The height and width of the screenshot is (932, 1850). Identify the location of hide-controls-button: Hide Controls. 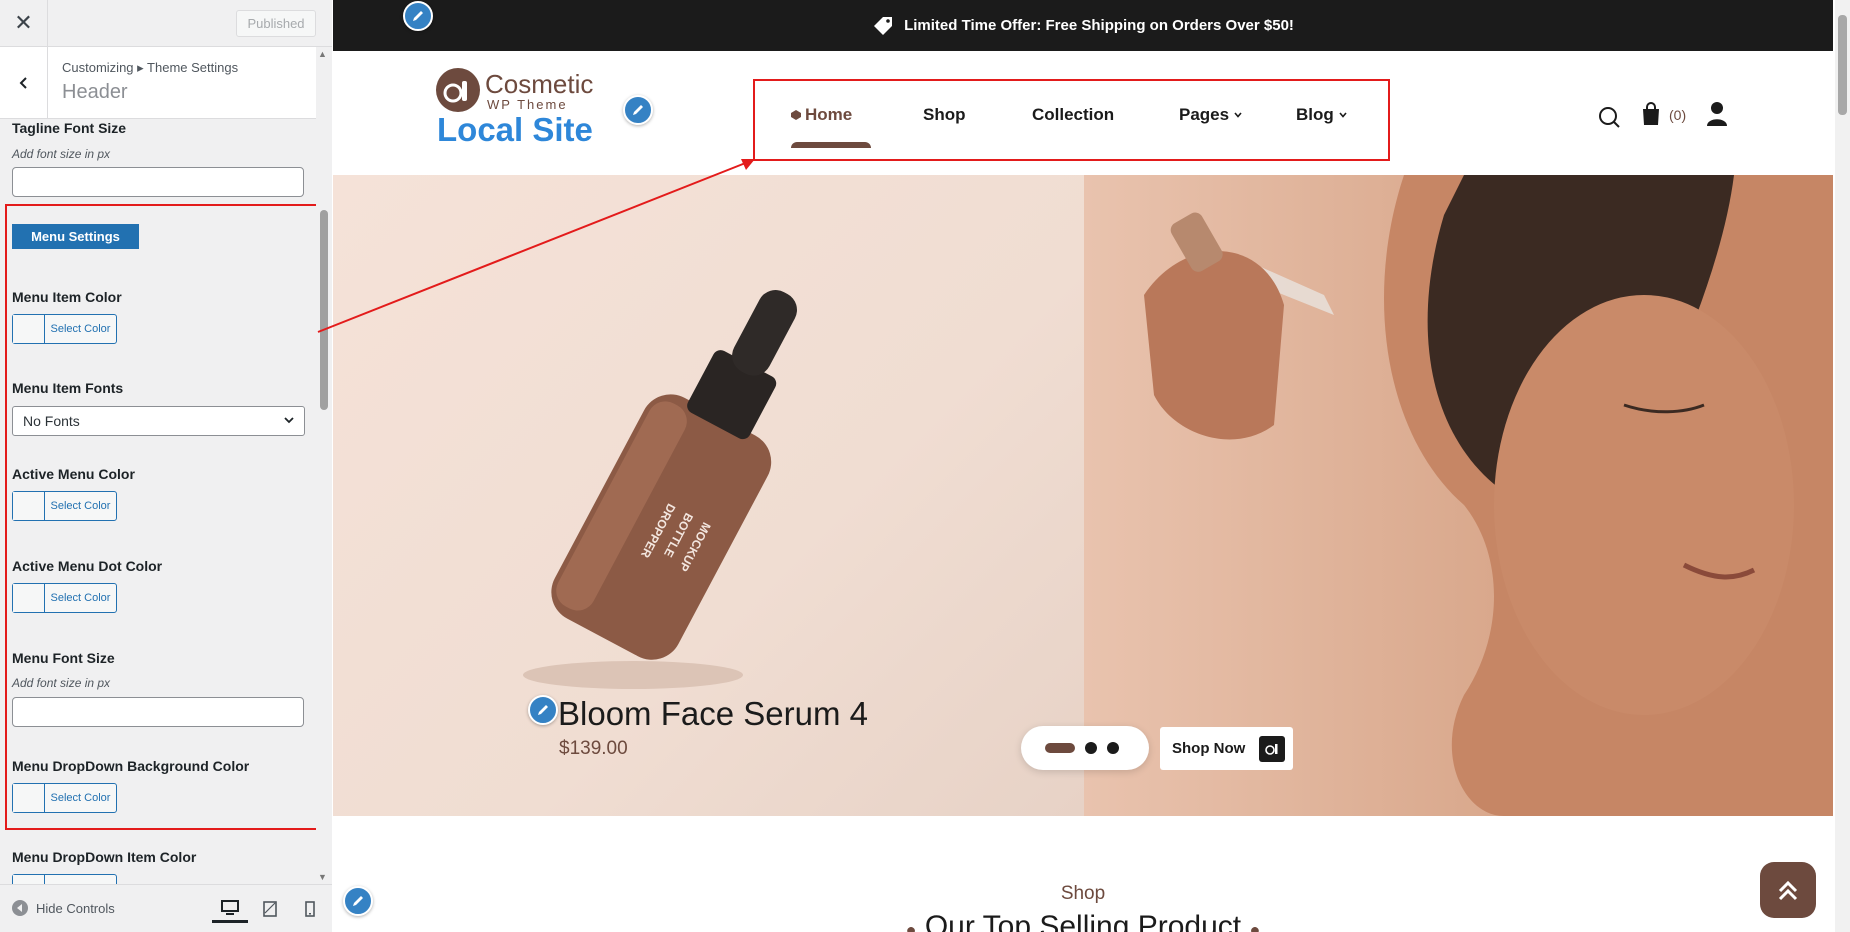
(63, 908).